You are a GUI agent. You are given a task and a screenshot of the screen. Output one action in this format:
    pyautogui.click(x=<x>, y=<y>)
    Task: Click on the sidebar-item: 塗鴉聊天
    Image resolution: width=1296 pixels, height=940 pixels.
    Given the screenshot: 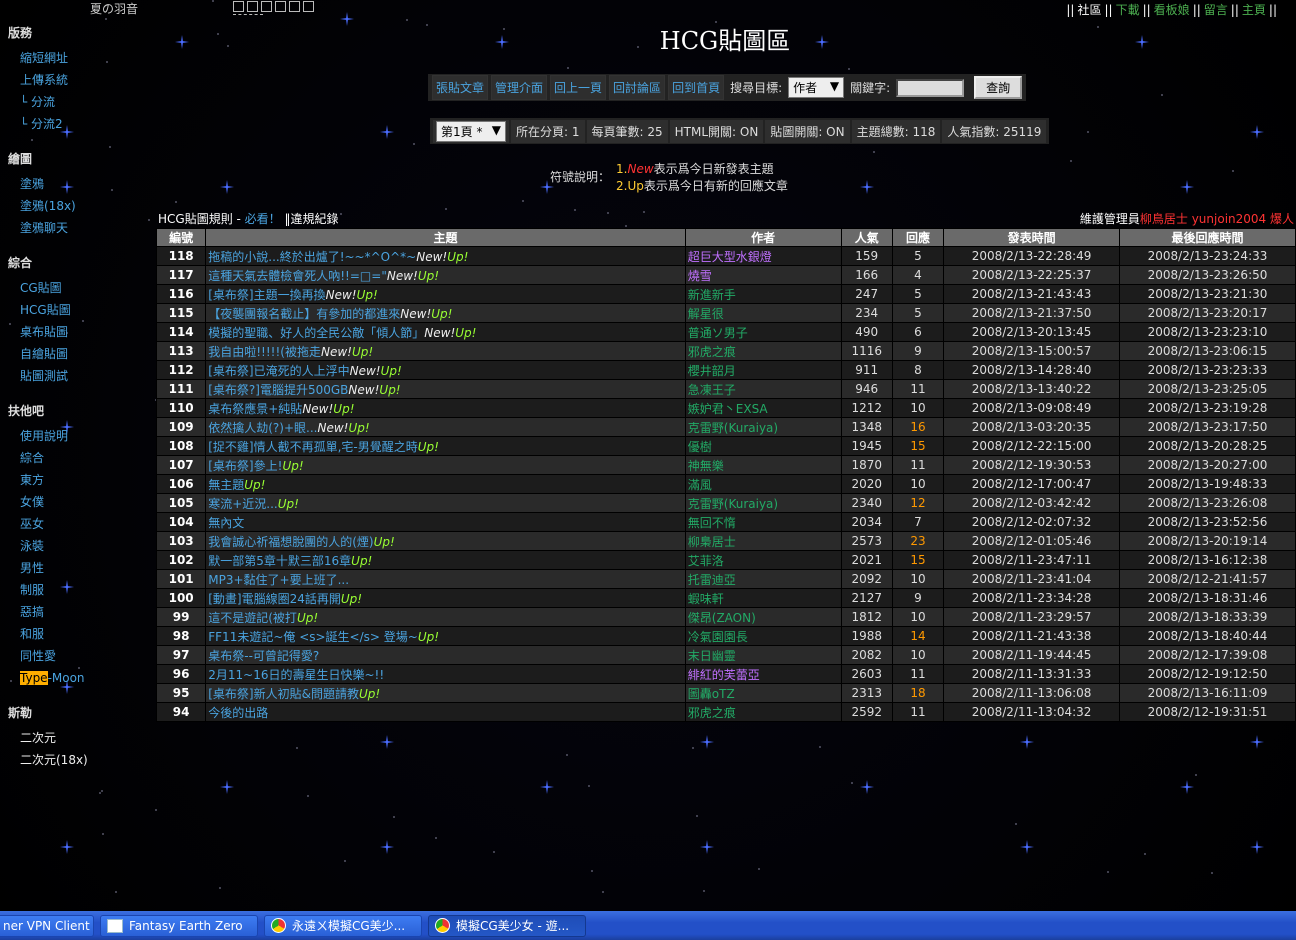 What is the action you would take?
    pyautogui.click(x=78, y=228)
    